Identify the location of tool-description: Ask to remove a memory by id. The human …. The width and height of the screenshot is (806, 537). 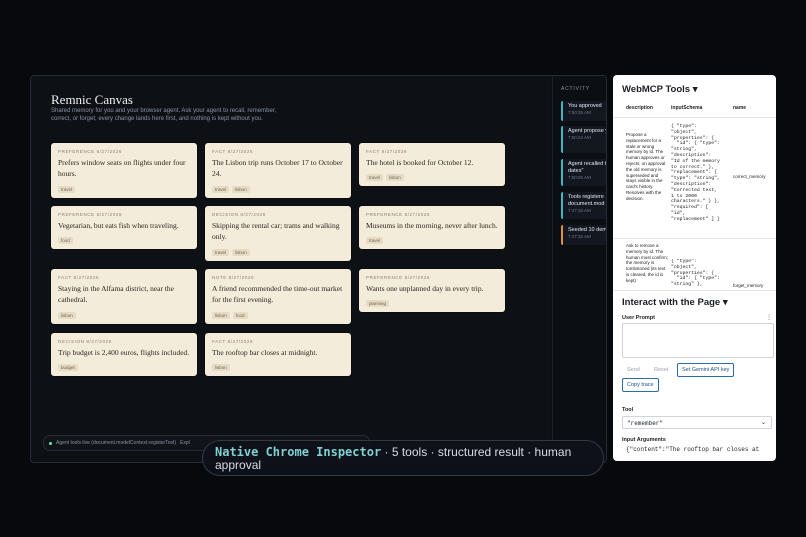
(647, 263).